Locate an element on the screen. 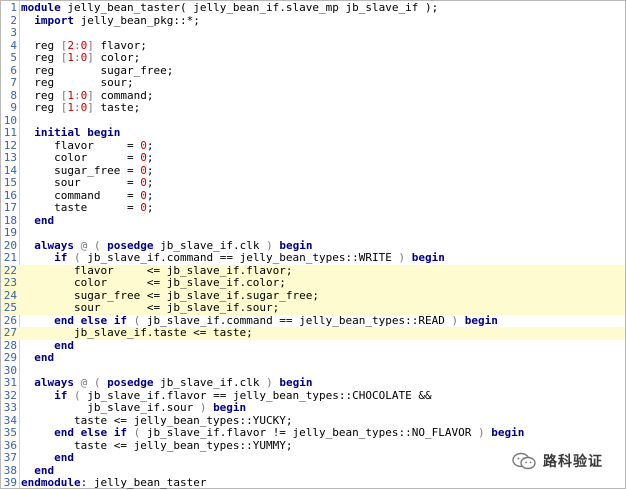 The image size is (626, 490). line-number: 13 is located at coordinates (10, 157).